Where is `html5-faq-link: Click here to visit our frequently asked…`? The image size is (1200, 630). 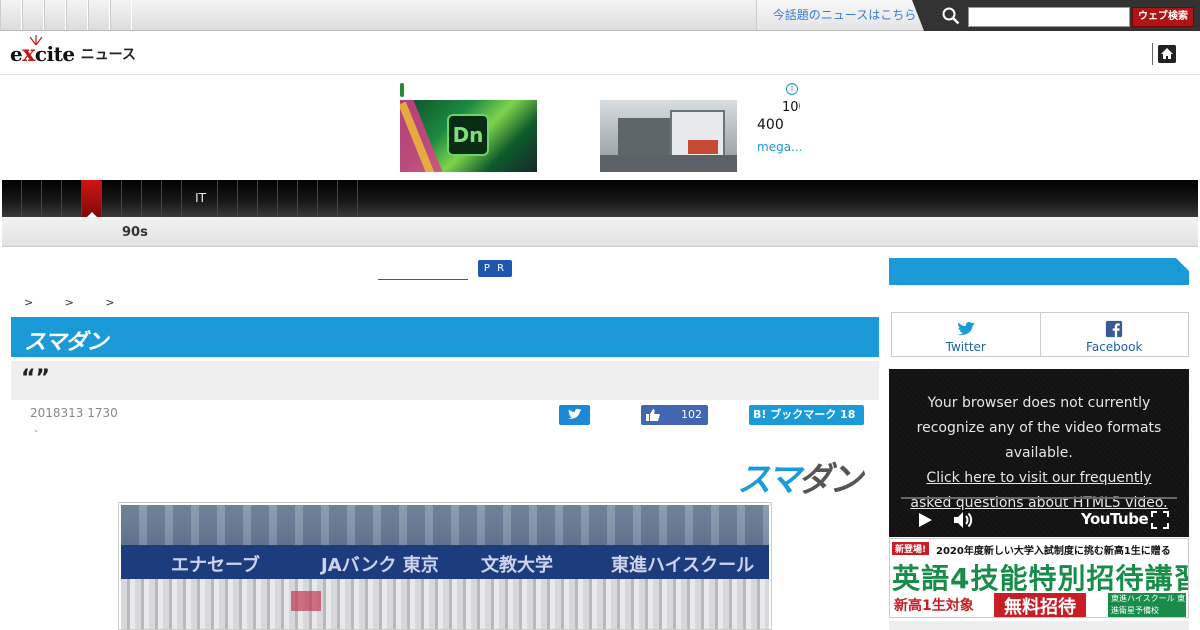 html5-faq-link: Click here to visit our frequently asked… is located at coordinates (1038, 490).